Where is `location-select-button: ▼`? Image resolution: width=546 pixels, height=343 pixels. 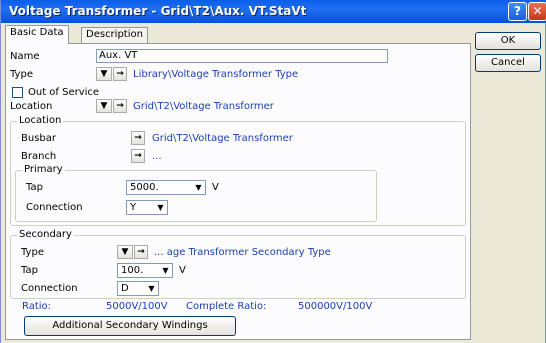 location-select-button: ▼ is located at coordinates (104, 106).